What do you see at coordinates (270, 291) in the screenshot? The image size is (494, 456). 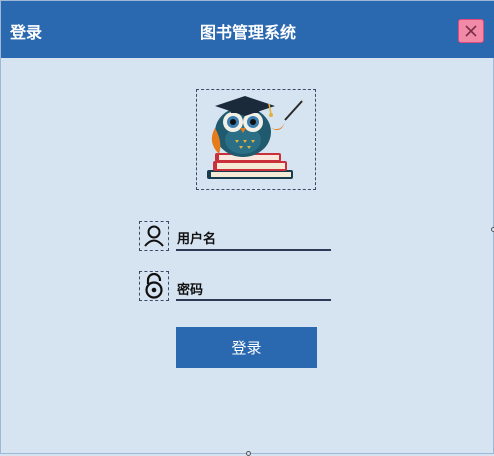 I see `password-input` at bounding box center [270, 291].